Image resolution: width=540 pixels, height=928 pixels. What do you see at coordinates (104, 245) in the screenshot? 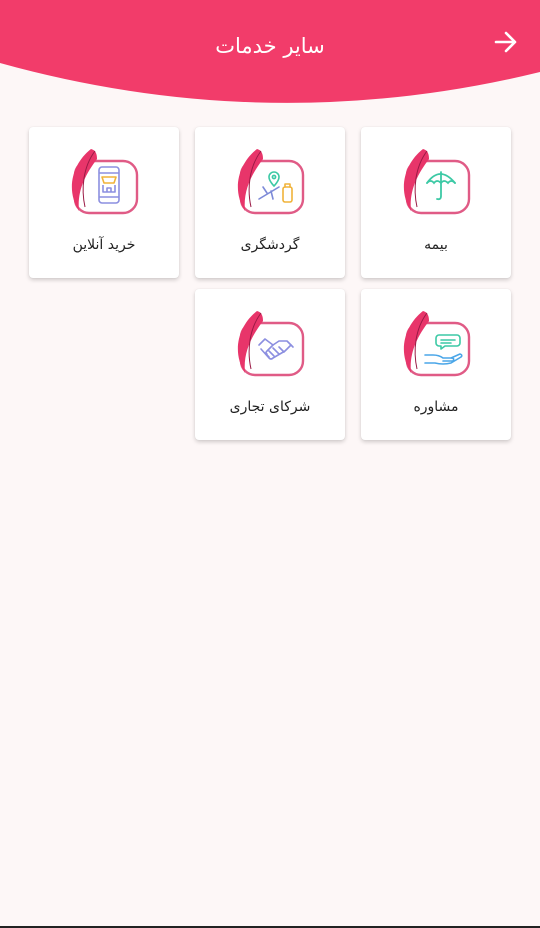
I see `service-label: خرید آنلاین` at bounding box center [104, 245].